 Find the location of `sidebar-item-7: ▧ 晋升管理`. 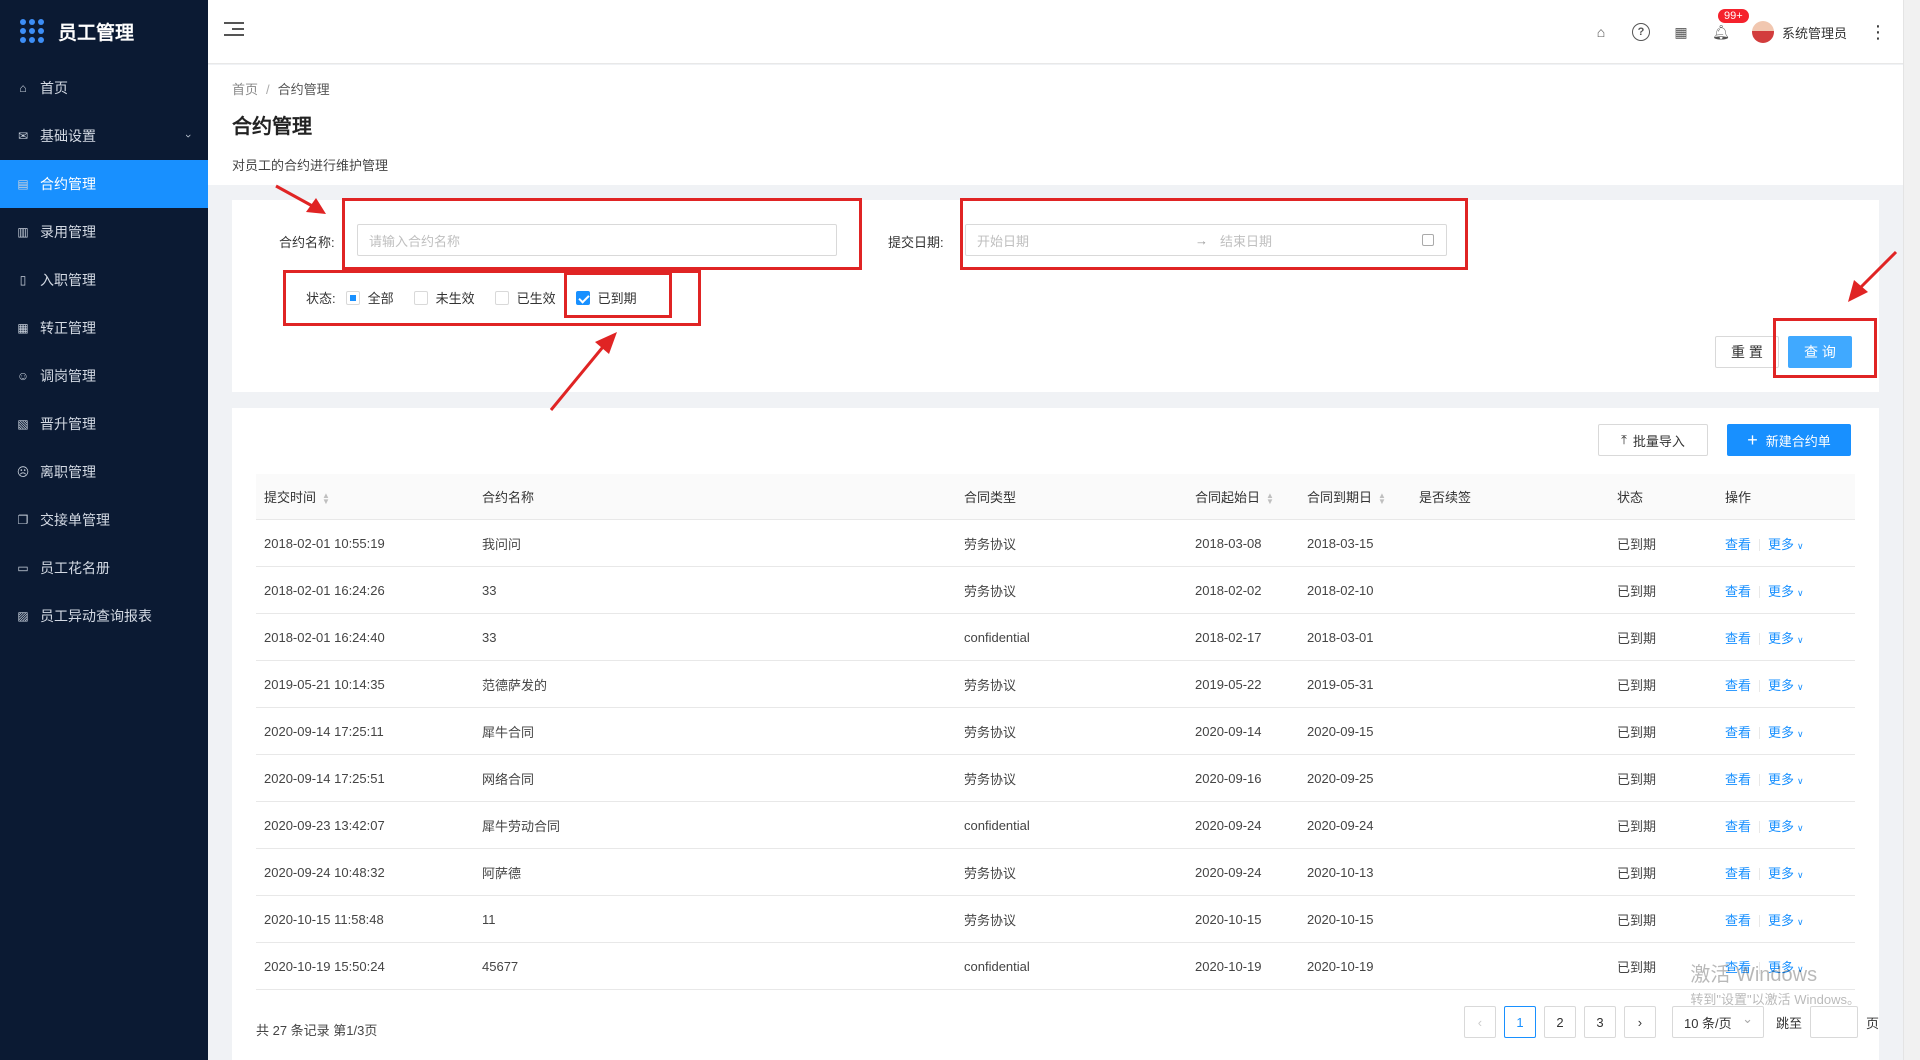

sidebar-item-7: ▧ 晋升管理 is located at coordinates (104, 424).